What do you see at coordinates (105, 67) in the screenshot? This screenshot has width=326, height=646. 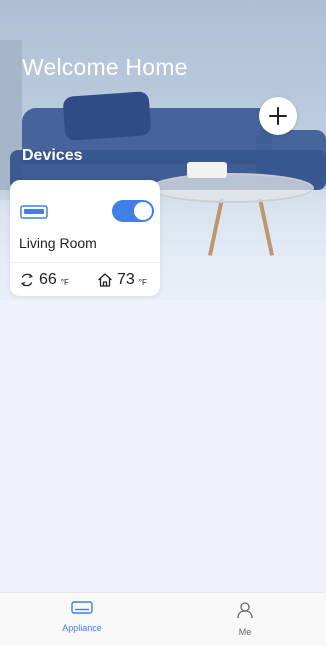 I see `page-title: Welcome Home` at bounding box center [105, 67].